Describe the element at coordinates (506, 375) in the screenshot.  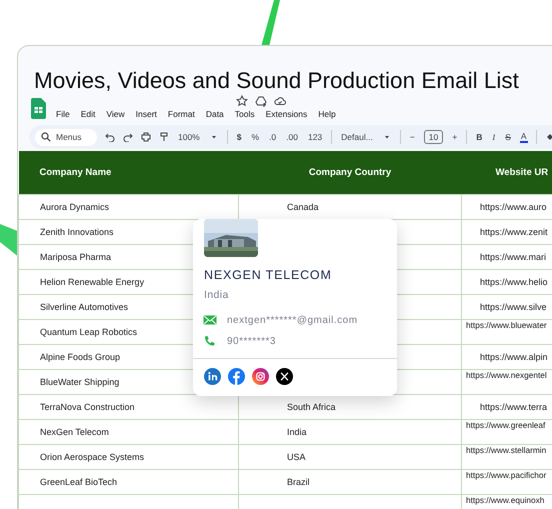
I see `table-cell: https://www.nexgentel` at that location.